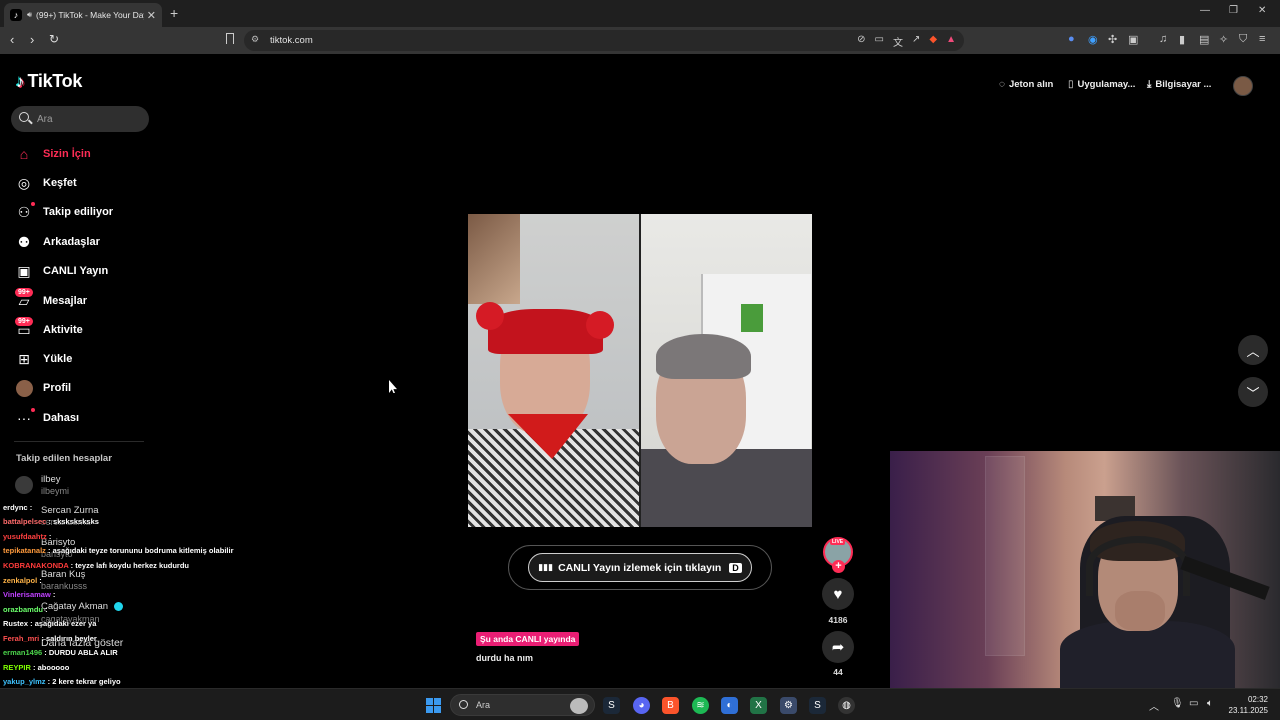  What do you see at coordinates (45, 183) in the screenshot?
I see `nav-explore: ◎ Keşfet` at bounding box center [45, 183].